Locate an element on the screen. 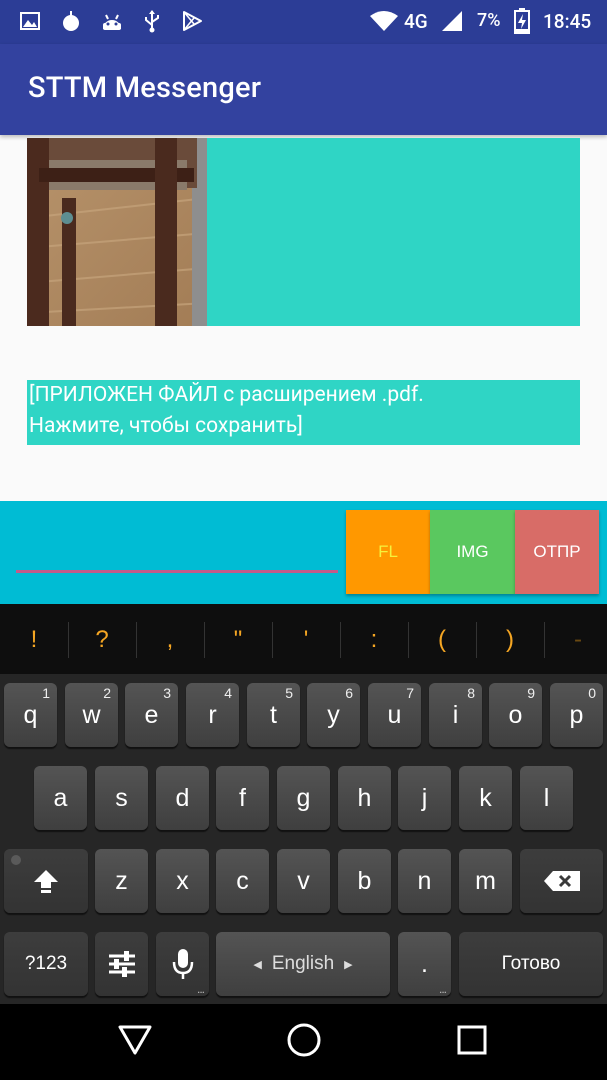  key-hint: 1 is located at coordinates (46, 693).